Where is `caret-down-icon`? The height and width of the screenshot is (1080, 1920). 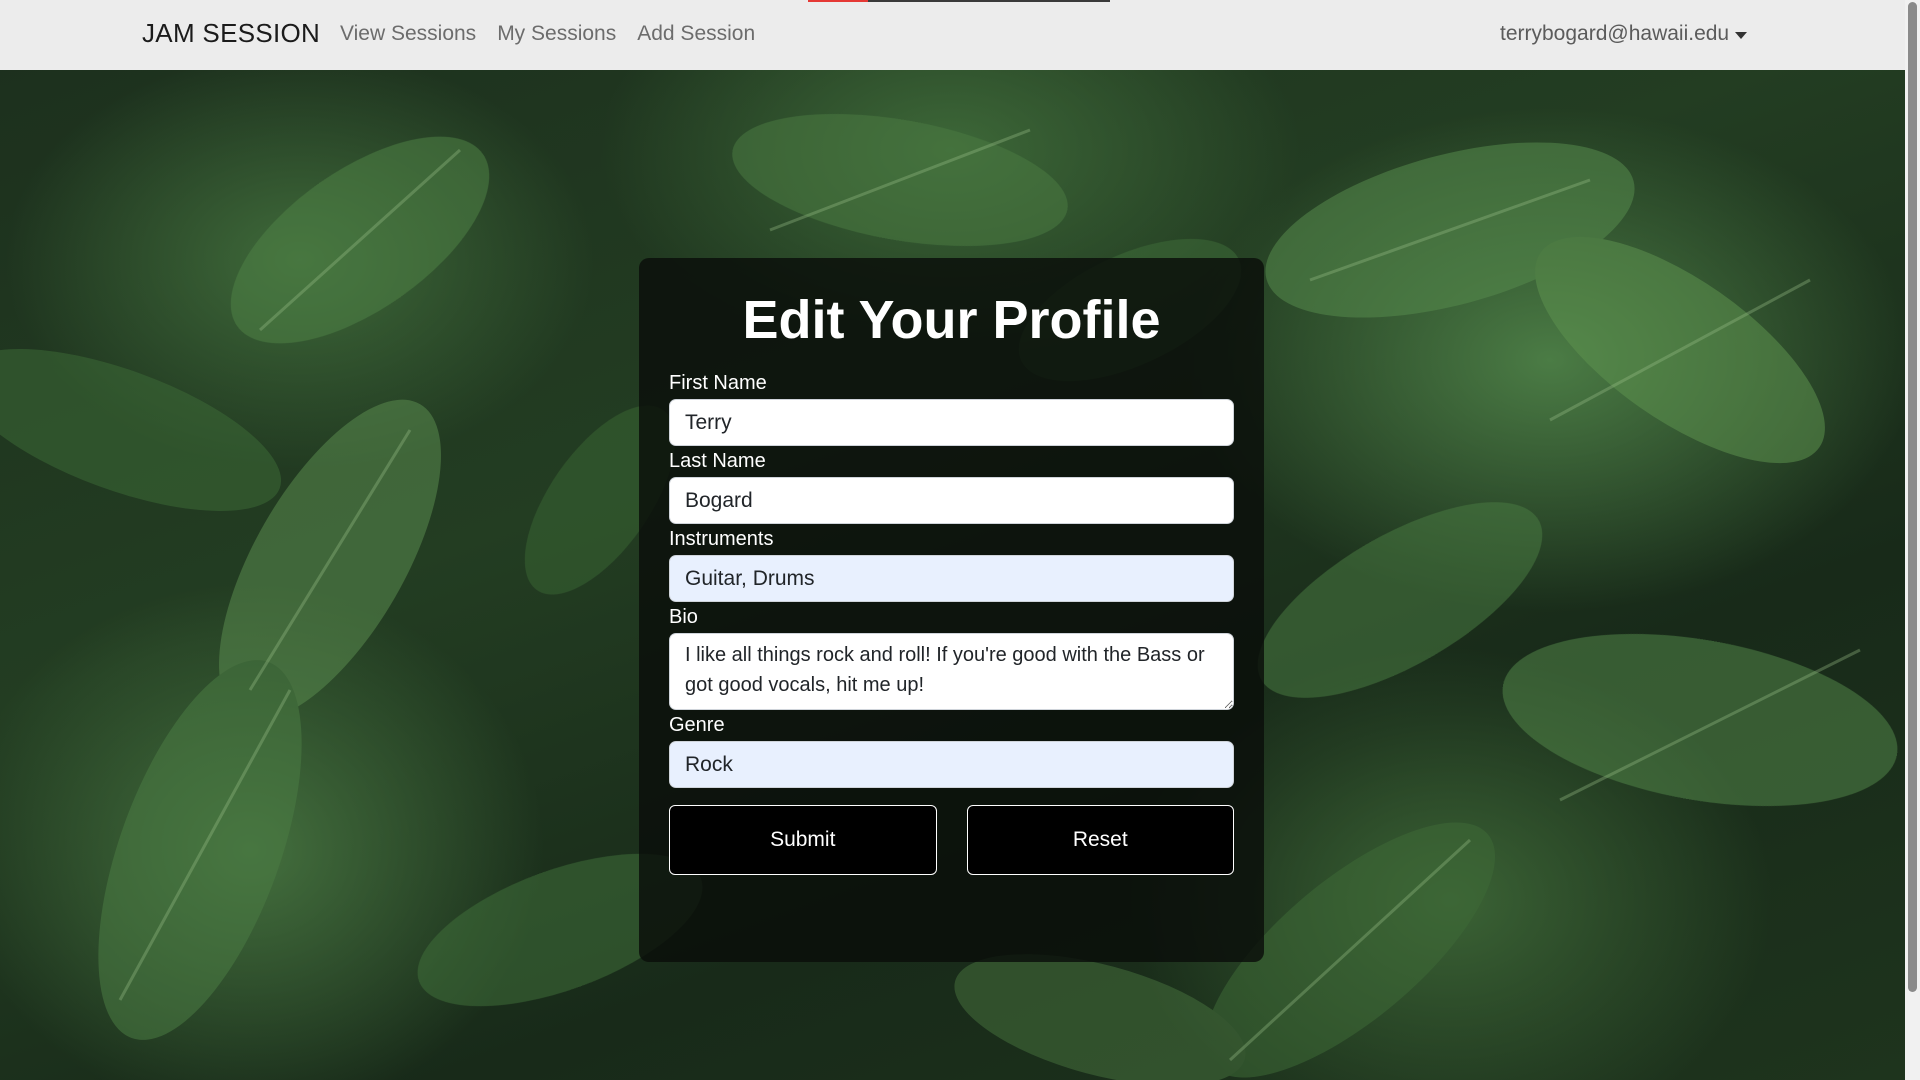 caret-down-icon is located at coordinates (1741, 35).